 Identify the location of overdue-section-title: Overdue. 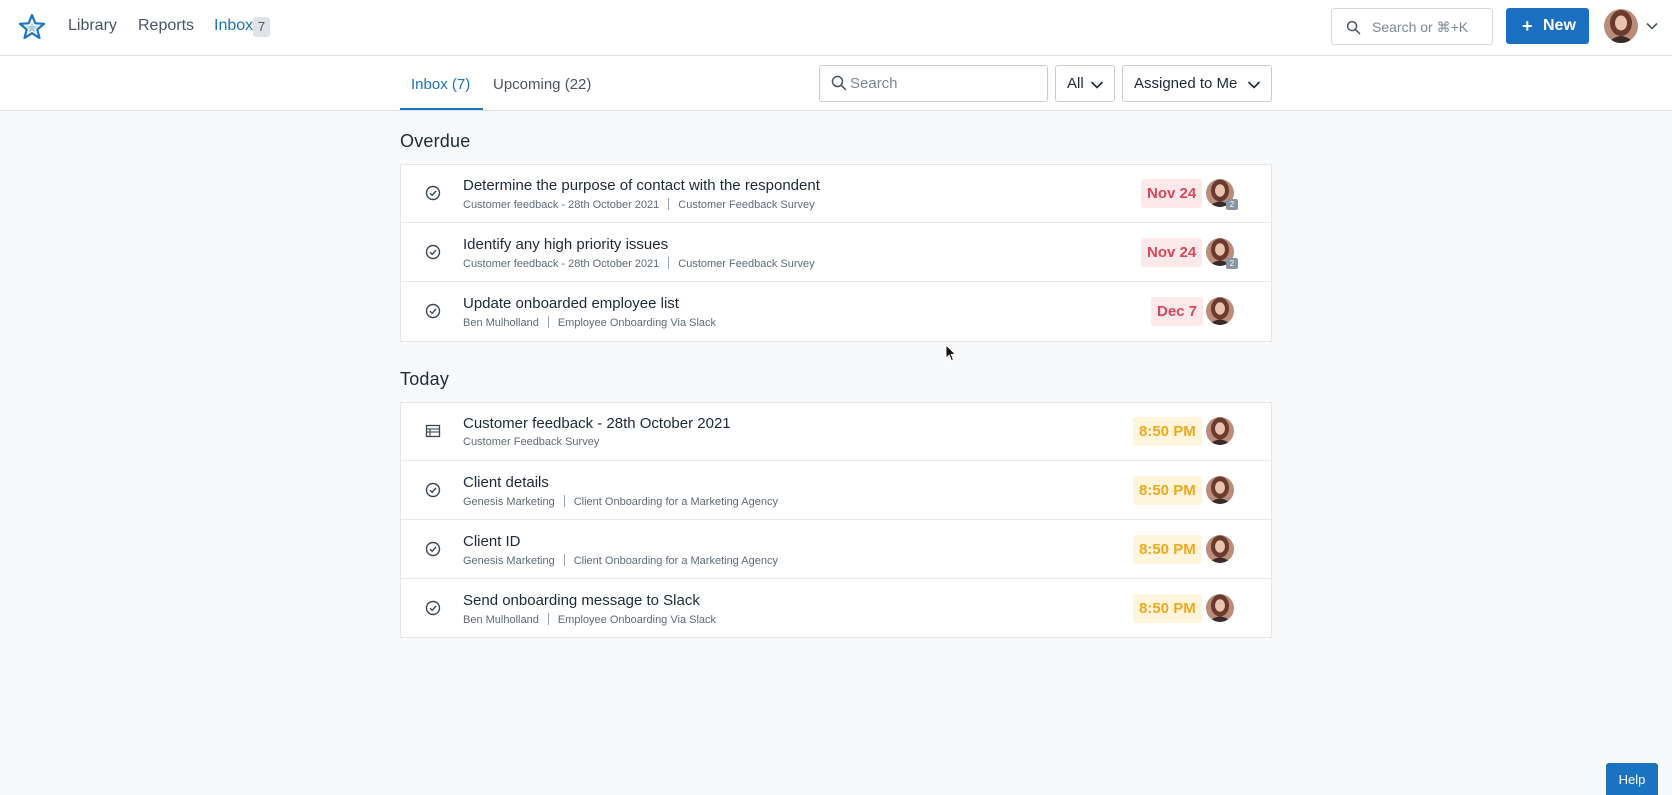
(435, 141).